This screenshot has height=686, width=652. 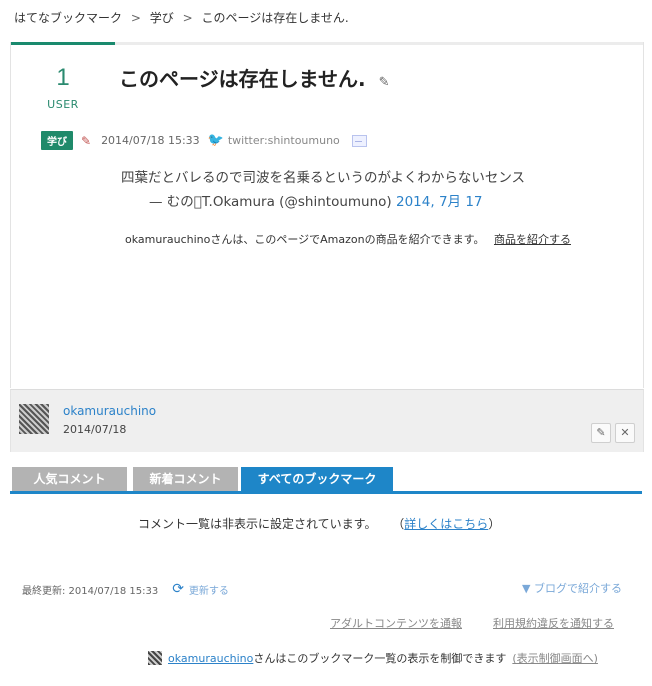 What do you see at coordinates (326, 492) in the screenshot?
I see `tab-underline` at bounding box center [326, 492].